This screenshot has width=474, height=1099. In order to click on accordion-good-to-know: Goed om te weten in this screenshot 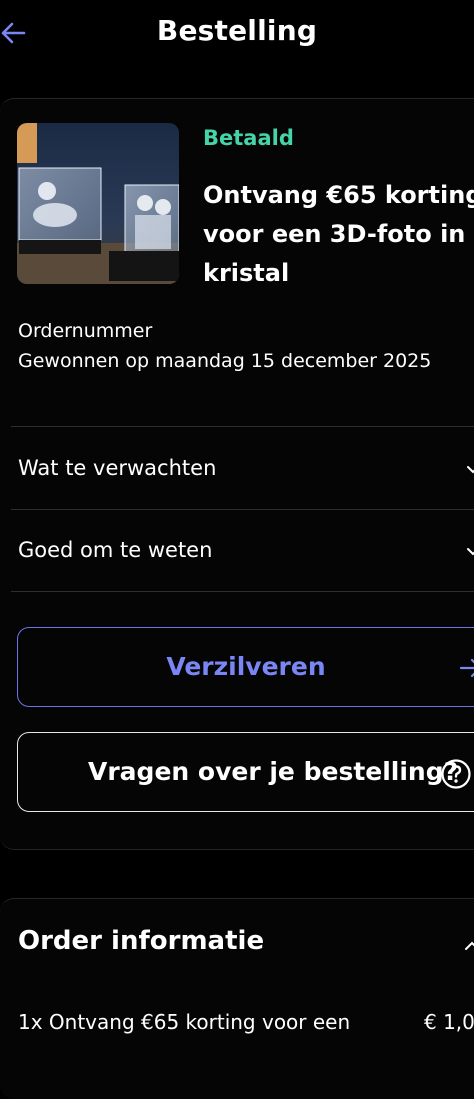, I will do `click(115, 550)`.